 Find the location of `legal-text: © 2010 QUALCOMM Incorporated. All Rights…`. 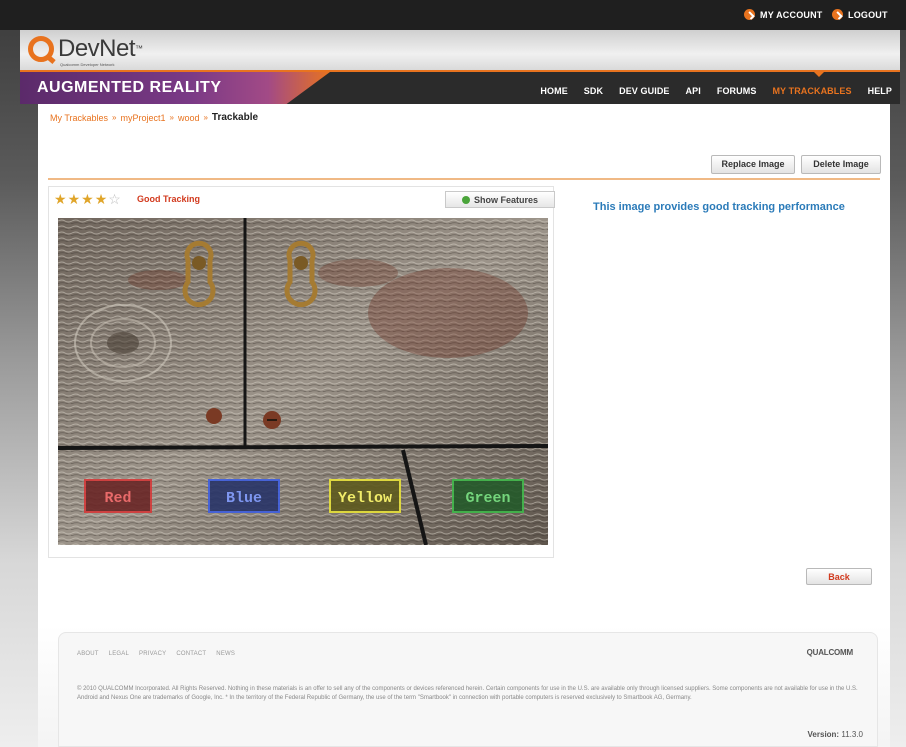

legal-text: © 2010 QUALCOMM Incorporated. All Rights… is located at coordinates (467, 693).